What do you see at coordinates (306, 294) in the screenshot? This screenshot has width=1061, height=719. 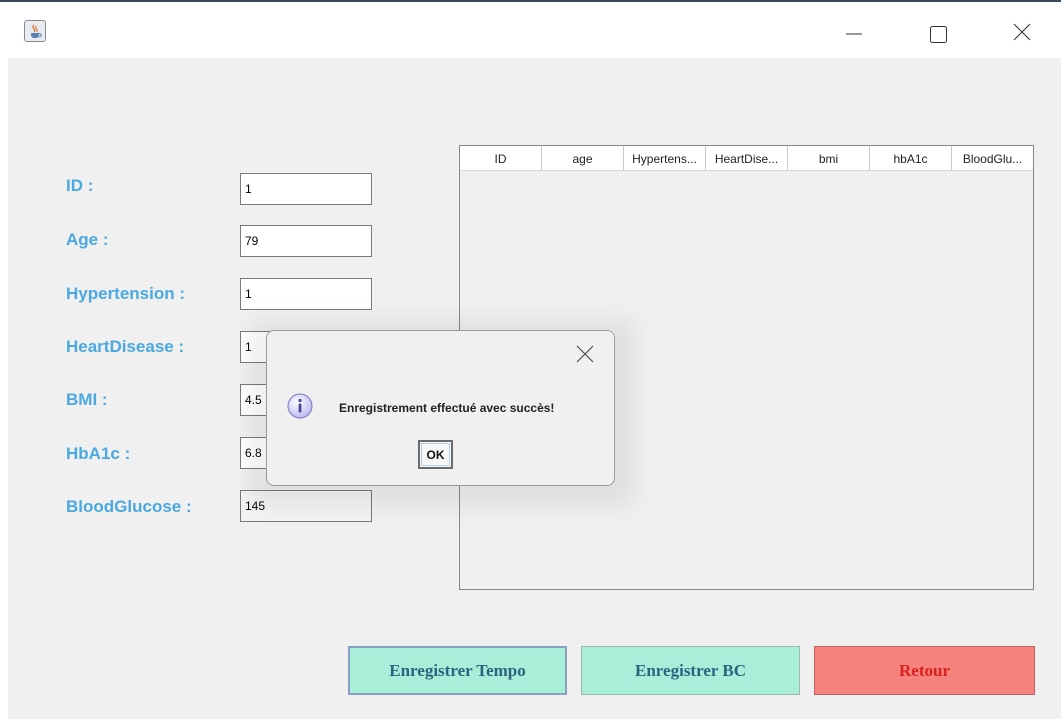 I see `hypertension-field: 1` at bounding box center [306, 294].